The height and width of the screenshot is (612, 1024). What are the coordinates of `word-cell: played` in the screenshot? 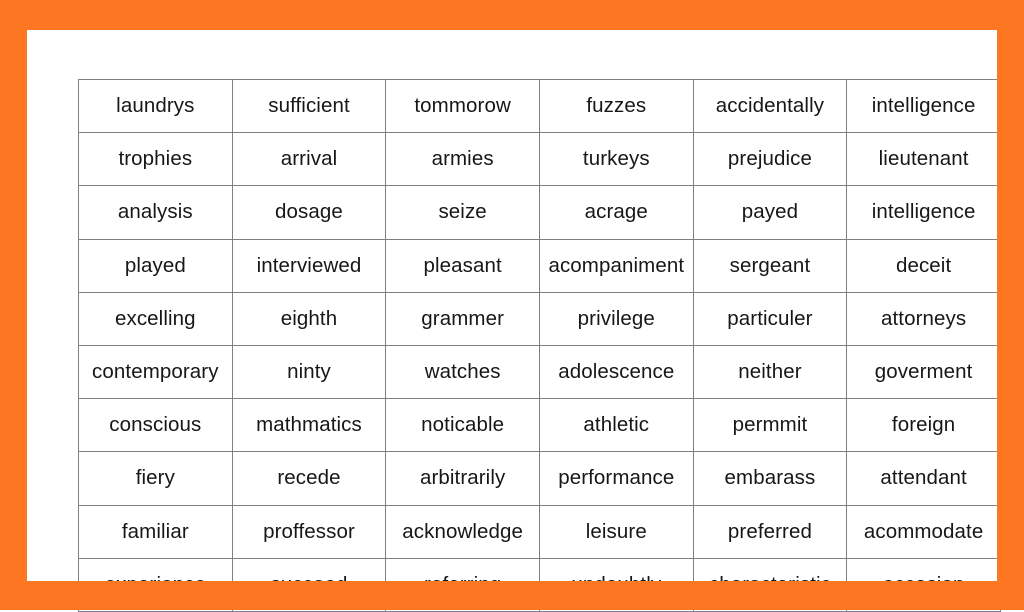 It's located at (155, 265).